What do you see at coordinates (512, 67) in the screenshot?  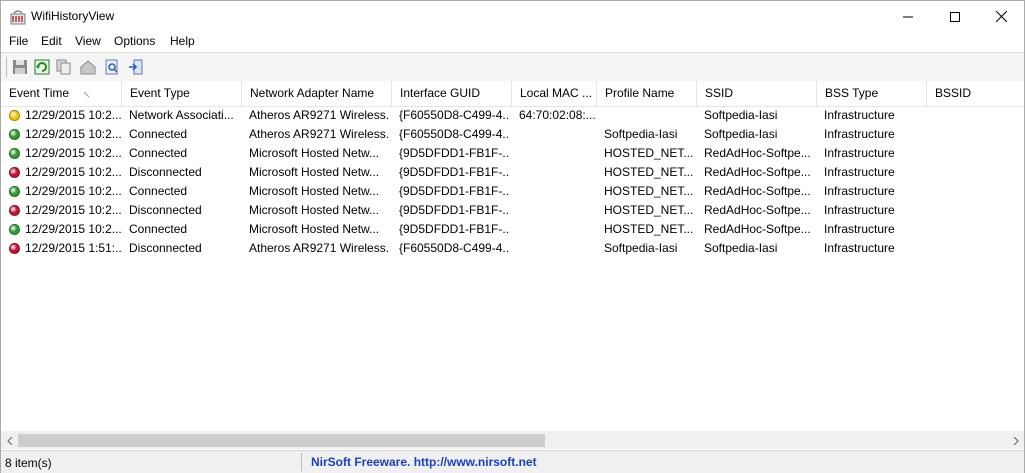 I see `toolbar` at bounding box center [512, 67].